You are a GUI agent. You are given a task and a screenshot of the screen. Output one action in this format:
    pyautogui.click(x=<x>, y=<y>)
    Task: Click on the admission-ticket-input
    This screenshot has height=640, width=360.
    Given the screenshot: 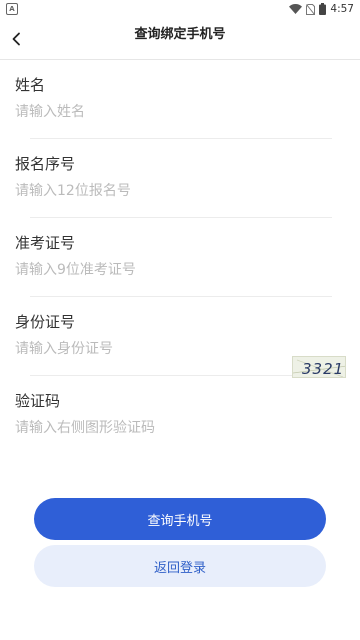 What is the action you would take?
    pyautogui.click(x=165, y=270)
    